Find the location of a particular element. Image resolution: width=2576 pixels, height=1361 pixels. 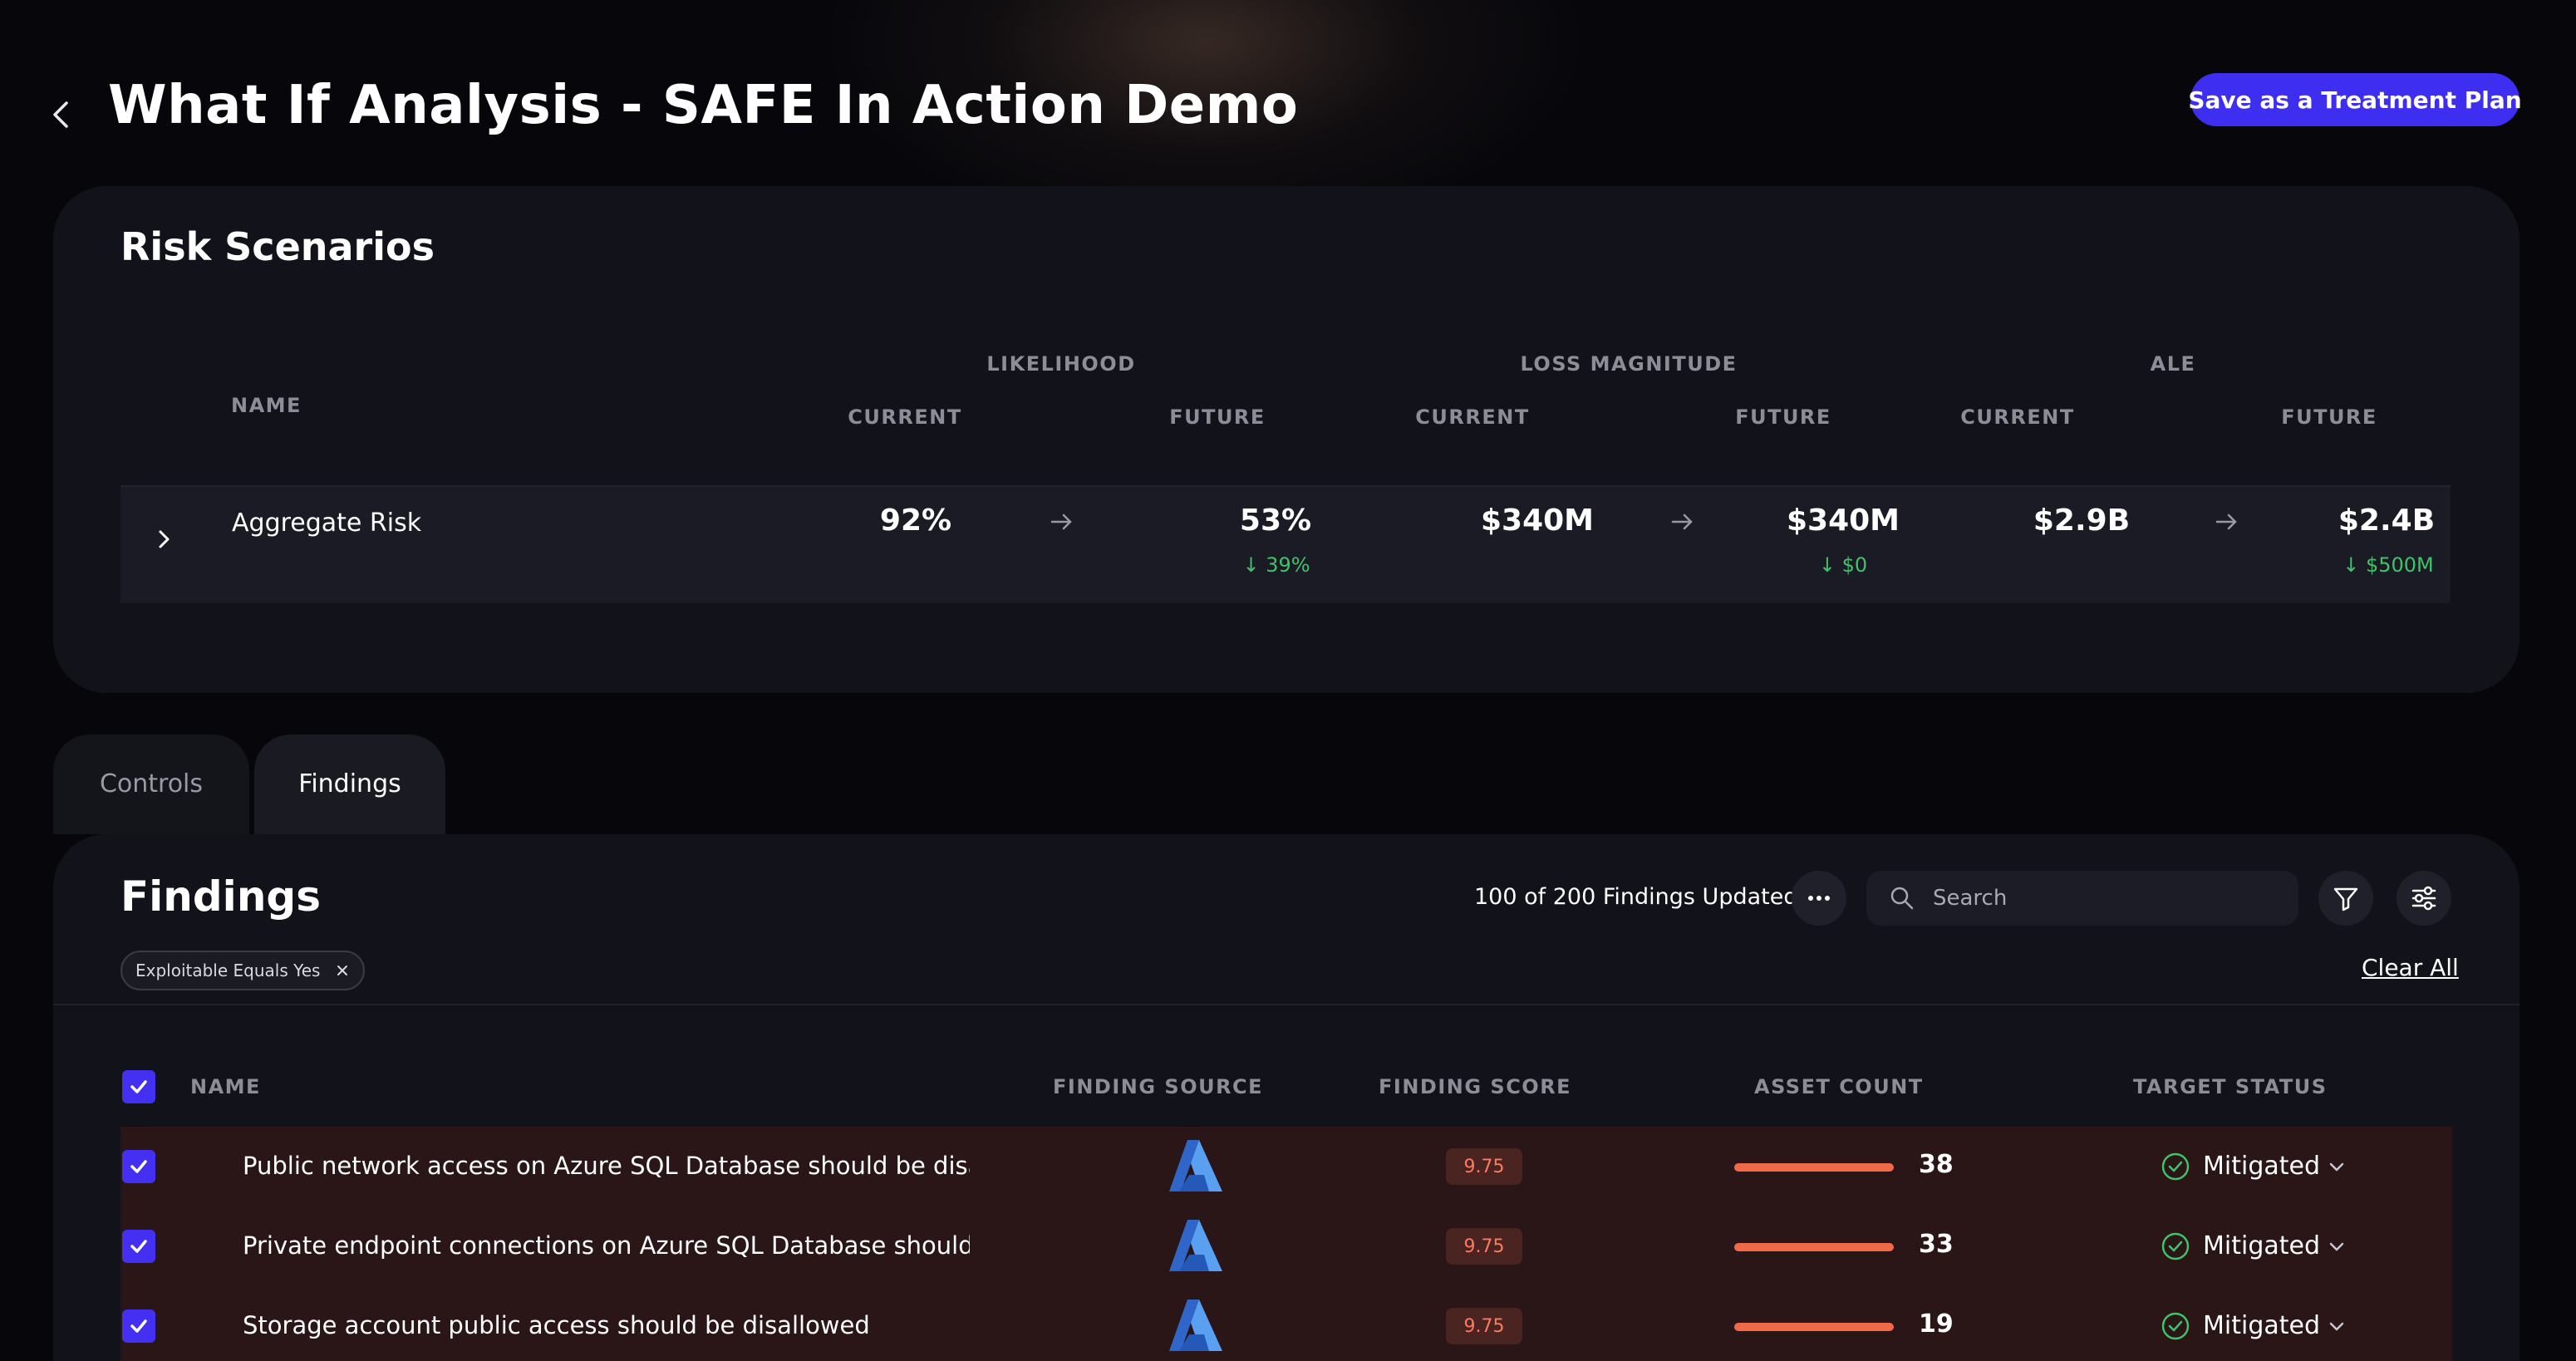

back-button is located at coordinates (61, 114).